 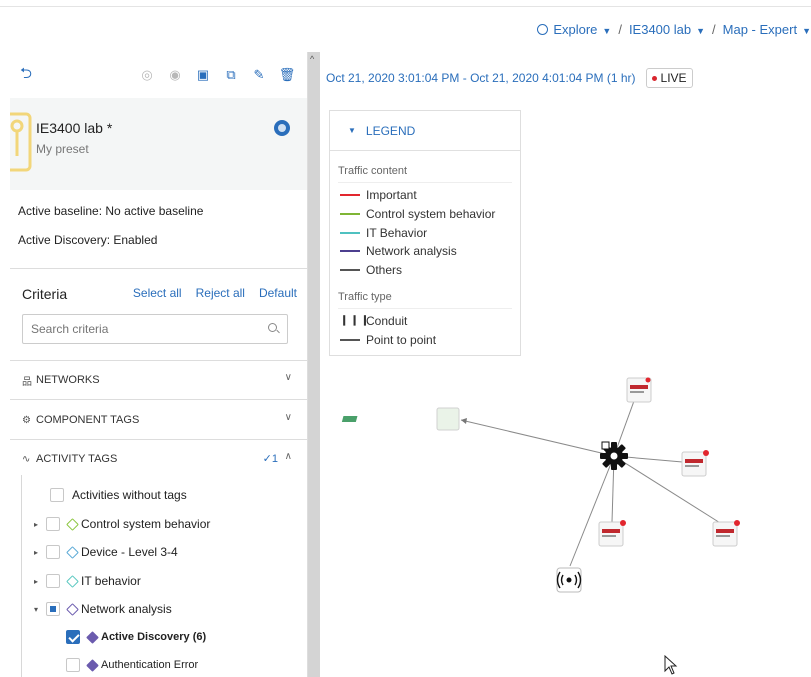 What do you see at coordinates (614, 455) in the screenshot?
I see `gear-icon` at bounding box center [614, 455].